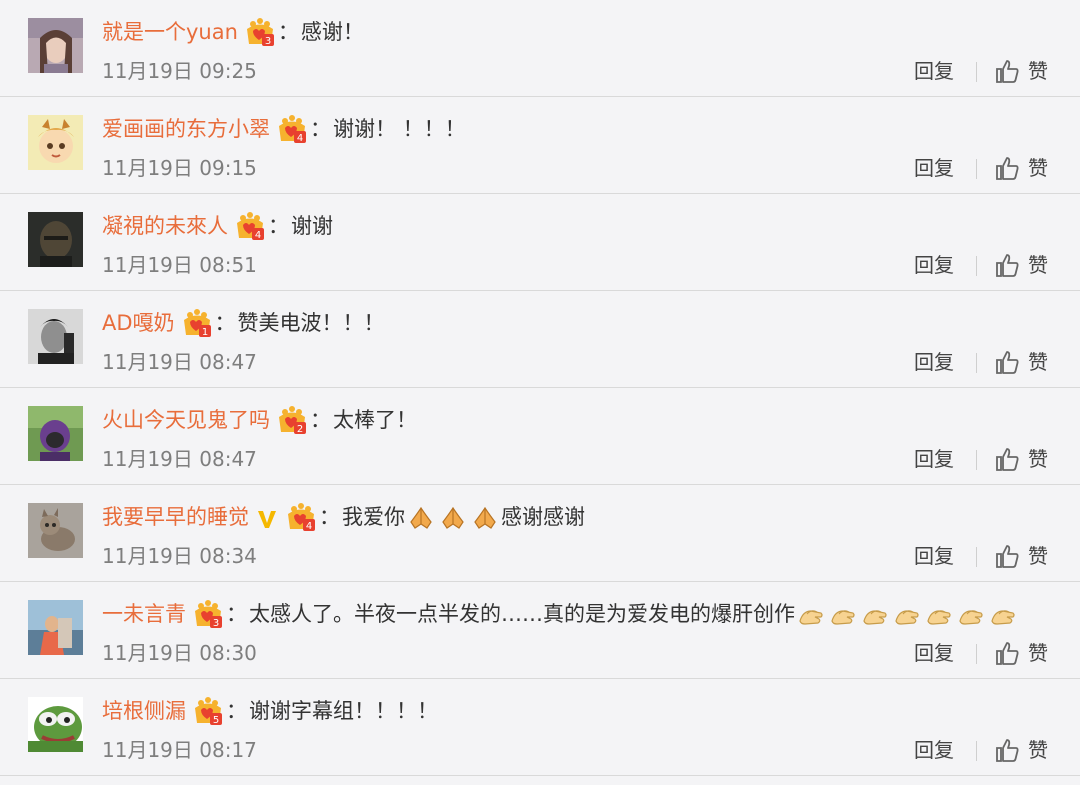 The height and width of the screenshot is (785, 1080). What do you see at coordinates (170, 32) in the screenshot?
I see `username-link: 就是一个yuan` at bounding box center [170, 32].